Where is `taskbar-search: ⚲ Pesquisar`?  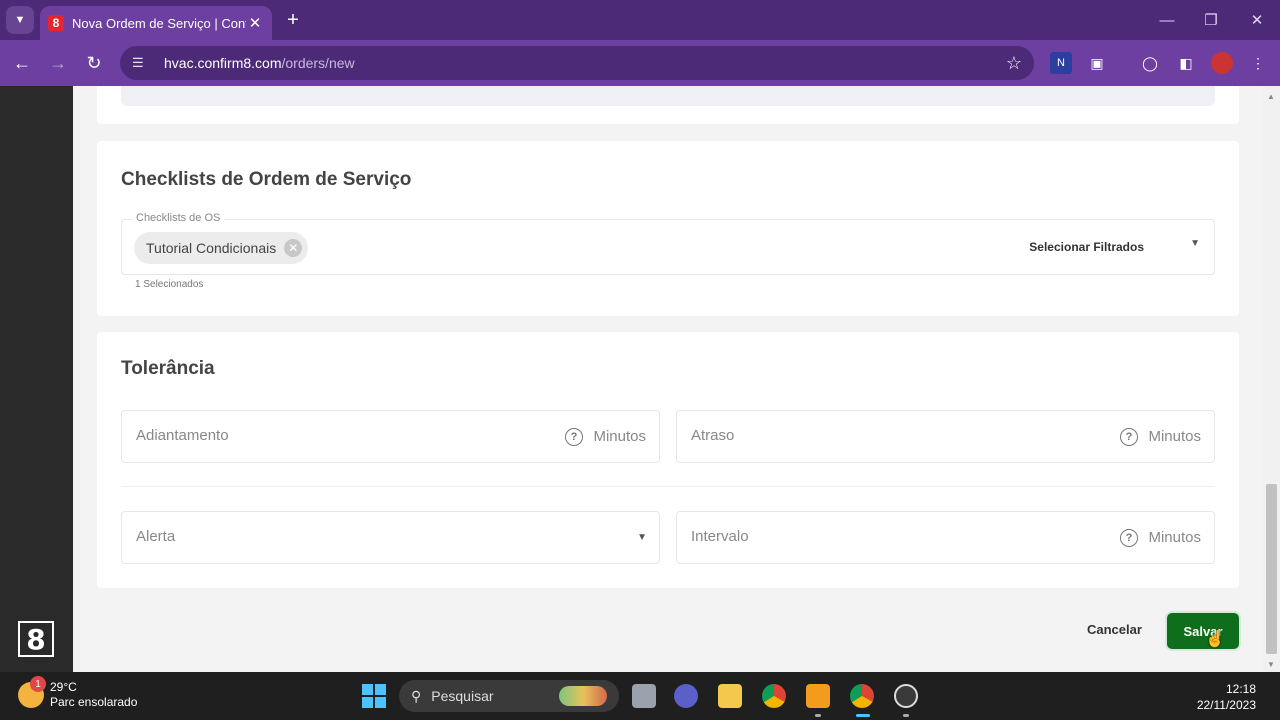 taskbar-search: ⚲ Pesquisar is located at coordinates (509, 696).